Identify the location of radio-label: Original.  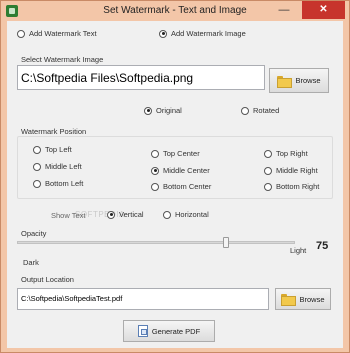
(169, 110).